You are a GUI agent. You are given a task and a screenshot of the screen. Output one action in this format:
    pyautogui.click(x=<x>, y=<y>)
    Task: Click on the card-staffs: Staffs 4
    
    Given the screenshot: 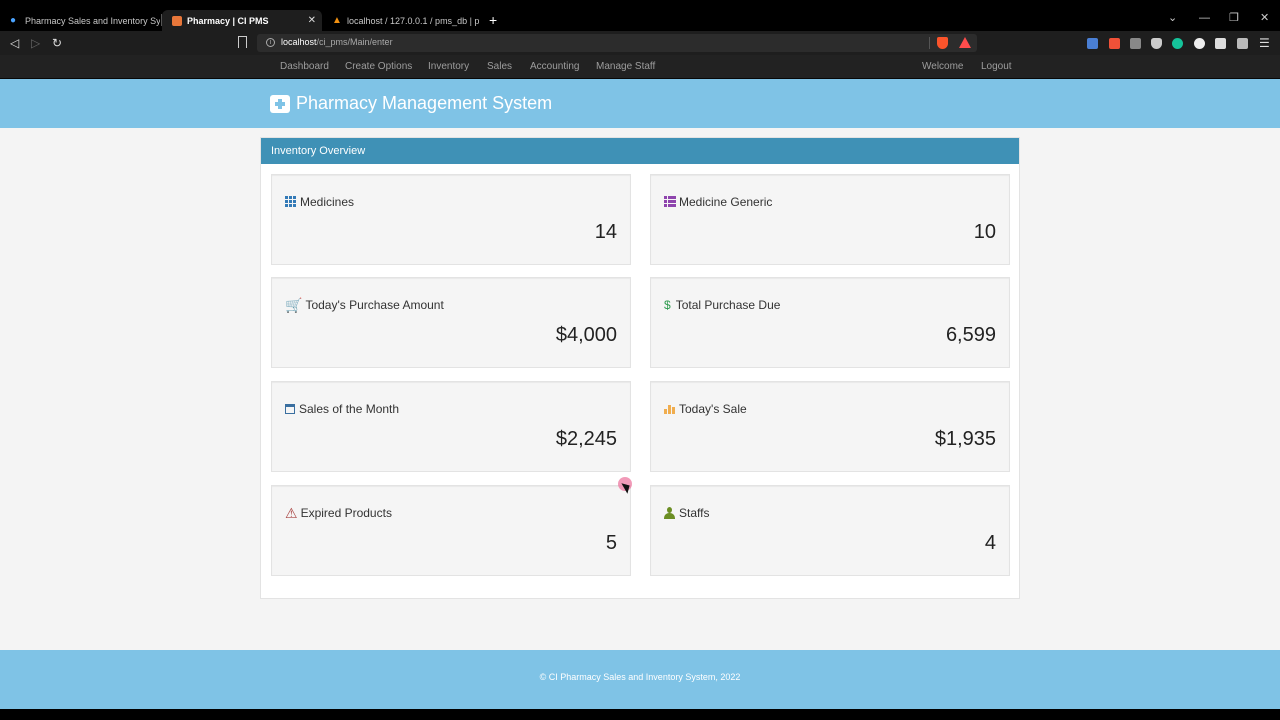 What is the action you would take?
    pyautogui.click(x=830, y=530)
    